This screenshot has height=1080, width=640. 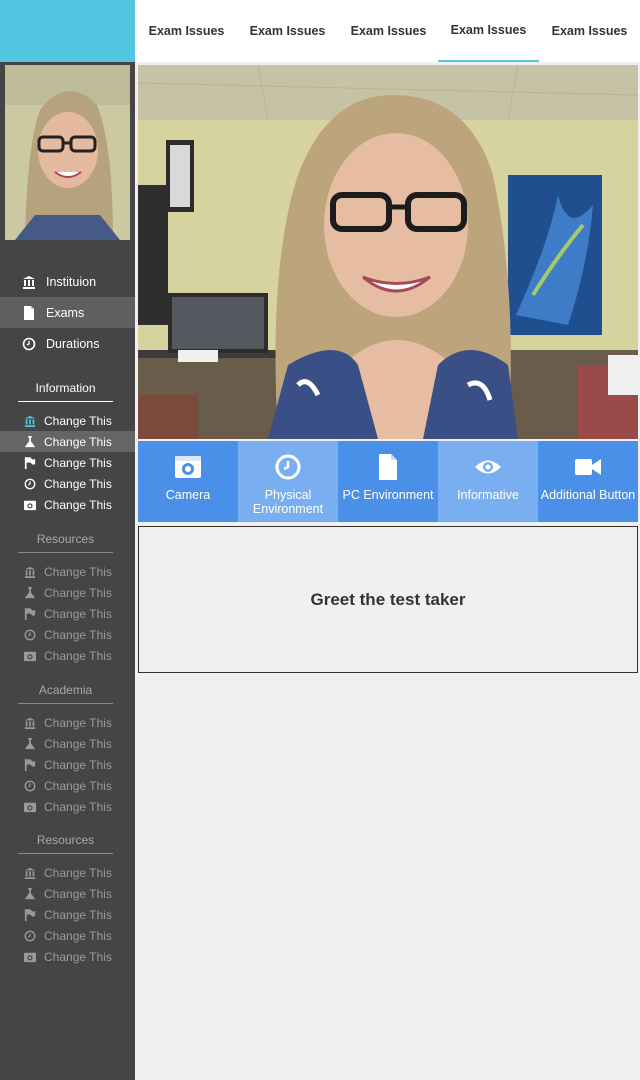 I want to click on nav-exams: Exams, so click(x=67, y=312).